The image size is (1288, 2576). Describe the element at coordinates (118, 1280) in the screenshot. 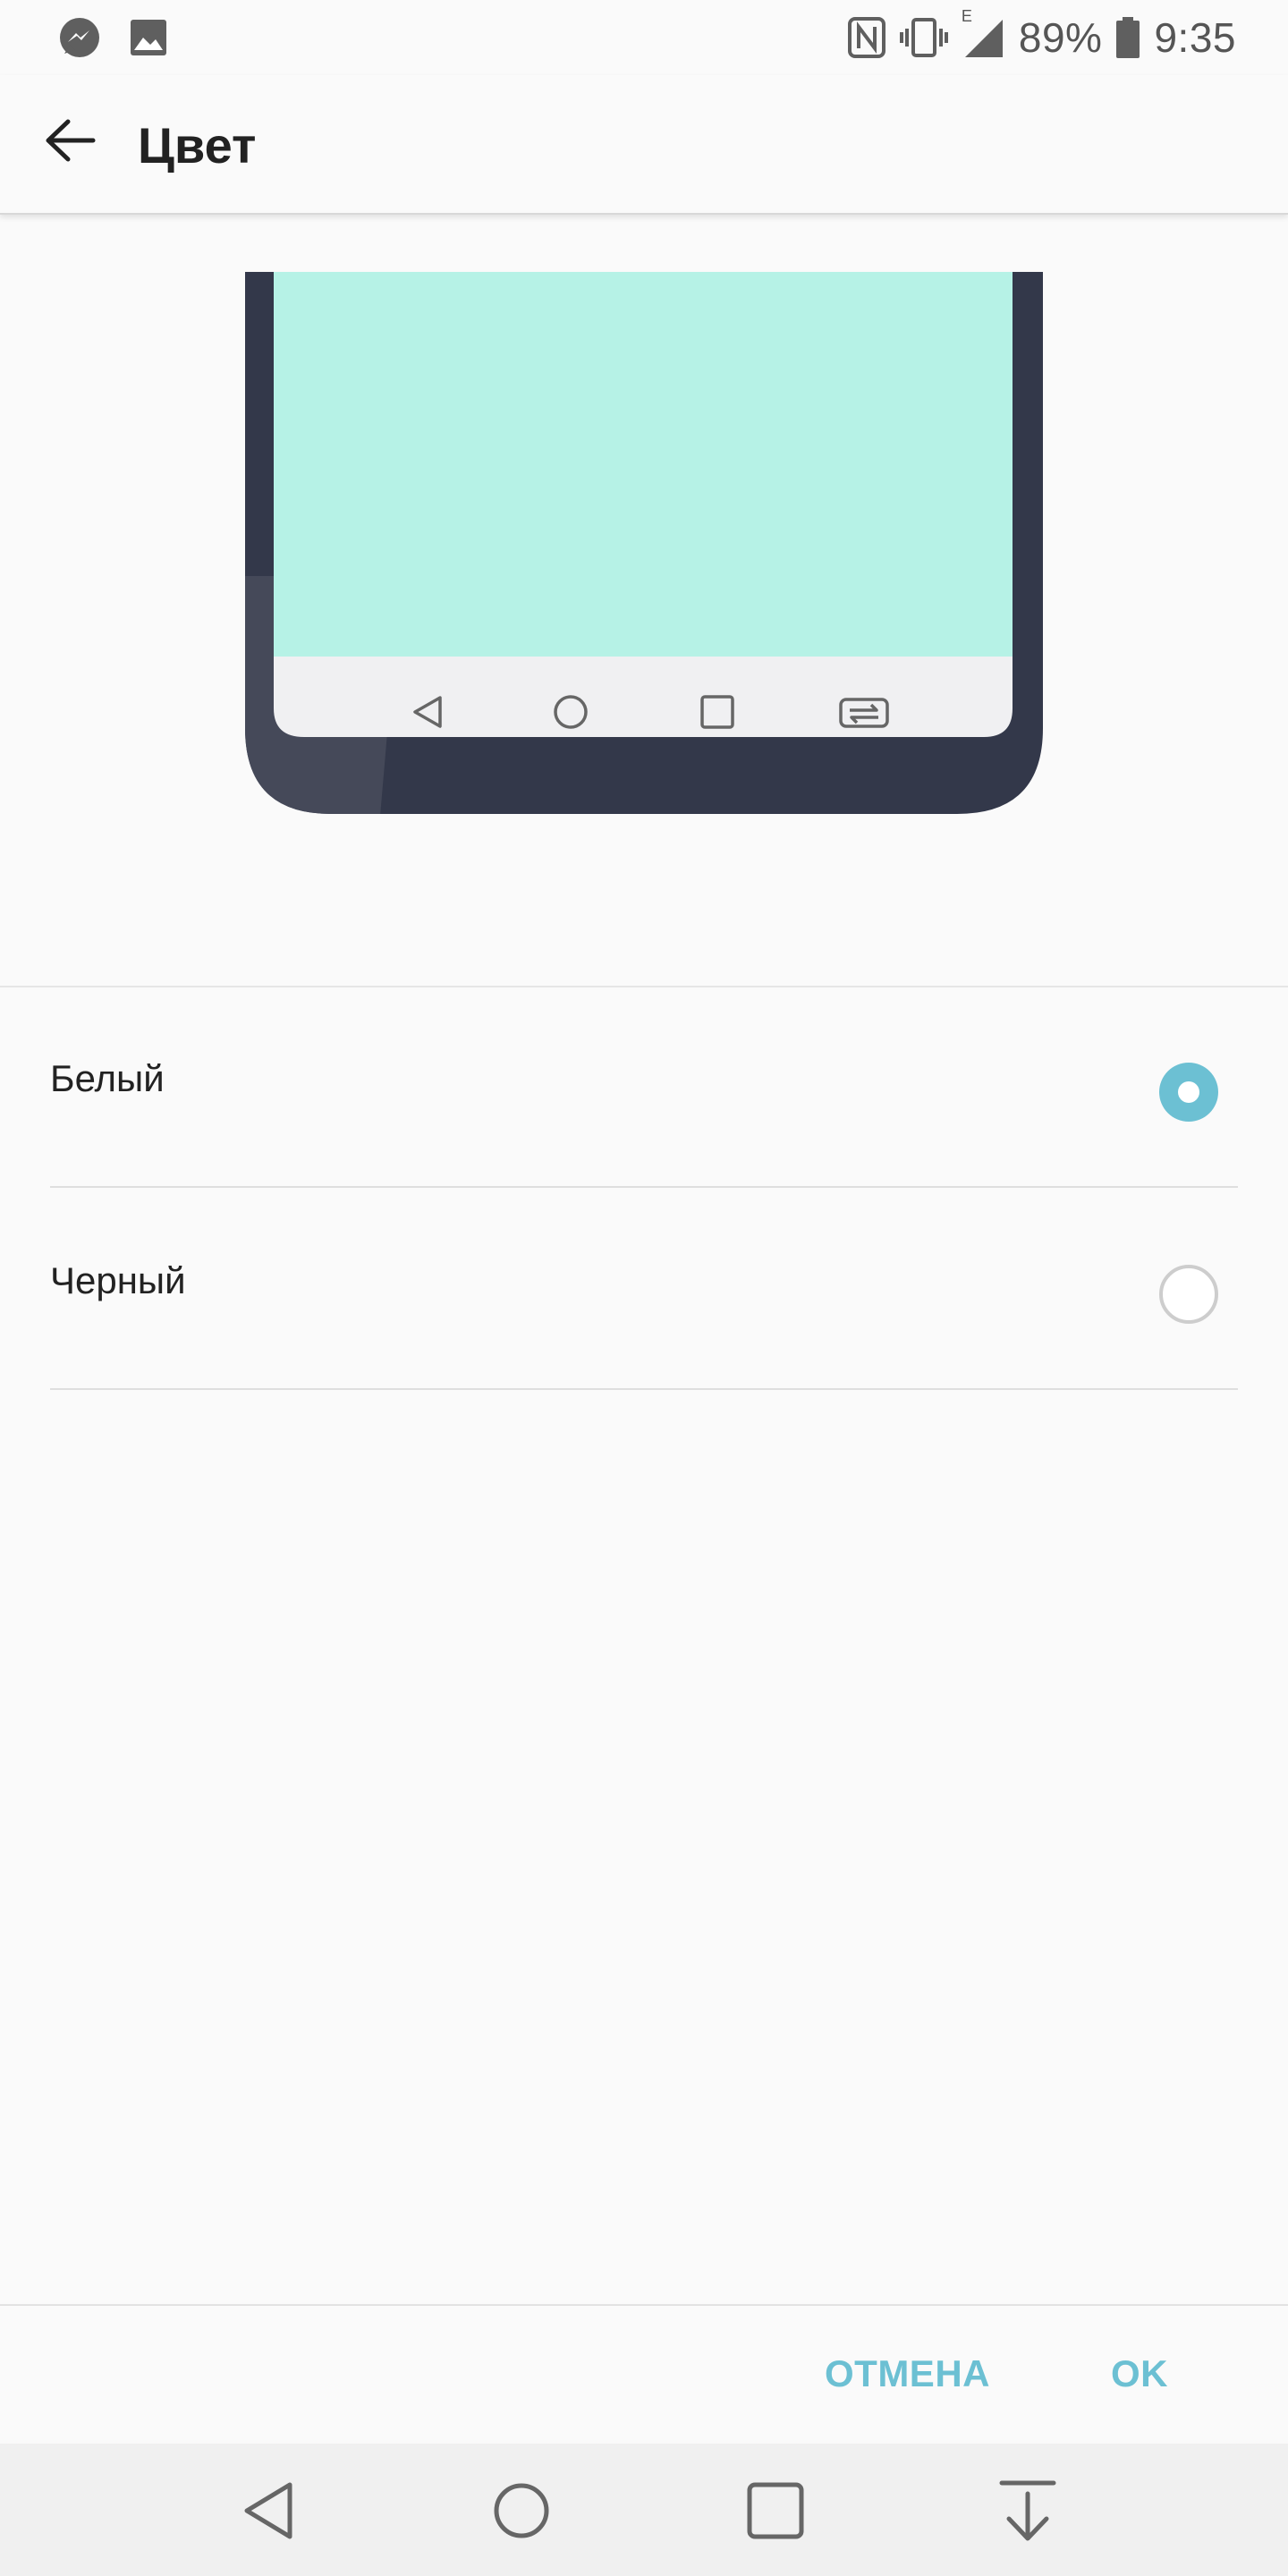

I see `option-label: Черный` at that location.